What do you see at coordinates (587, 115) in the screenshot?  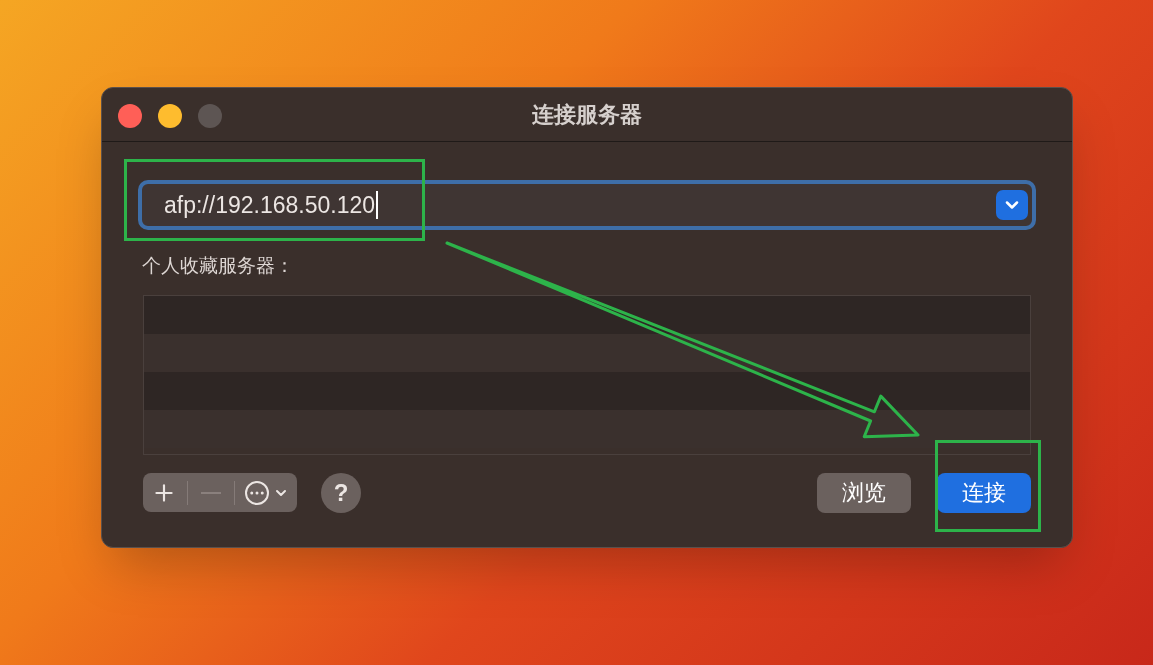 I see `window-title: 连接服务器` at bounding box center [587, 115].